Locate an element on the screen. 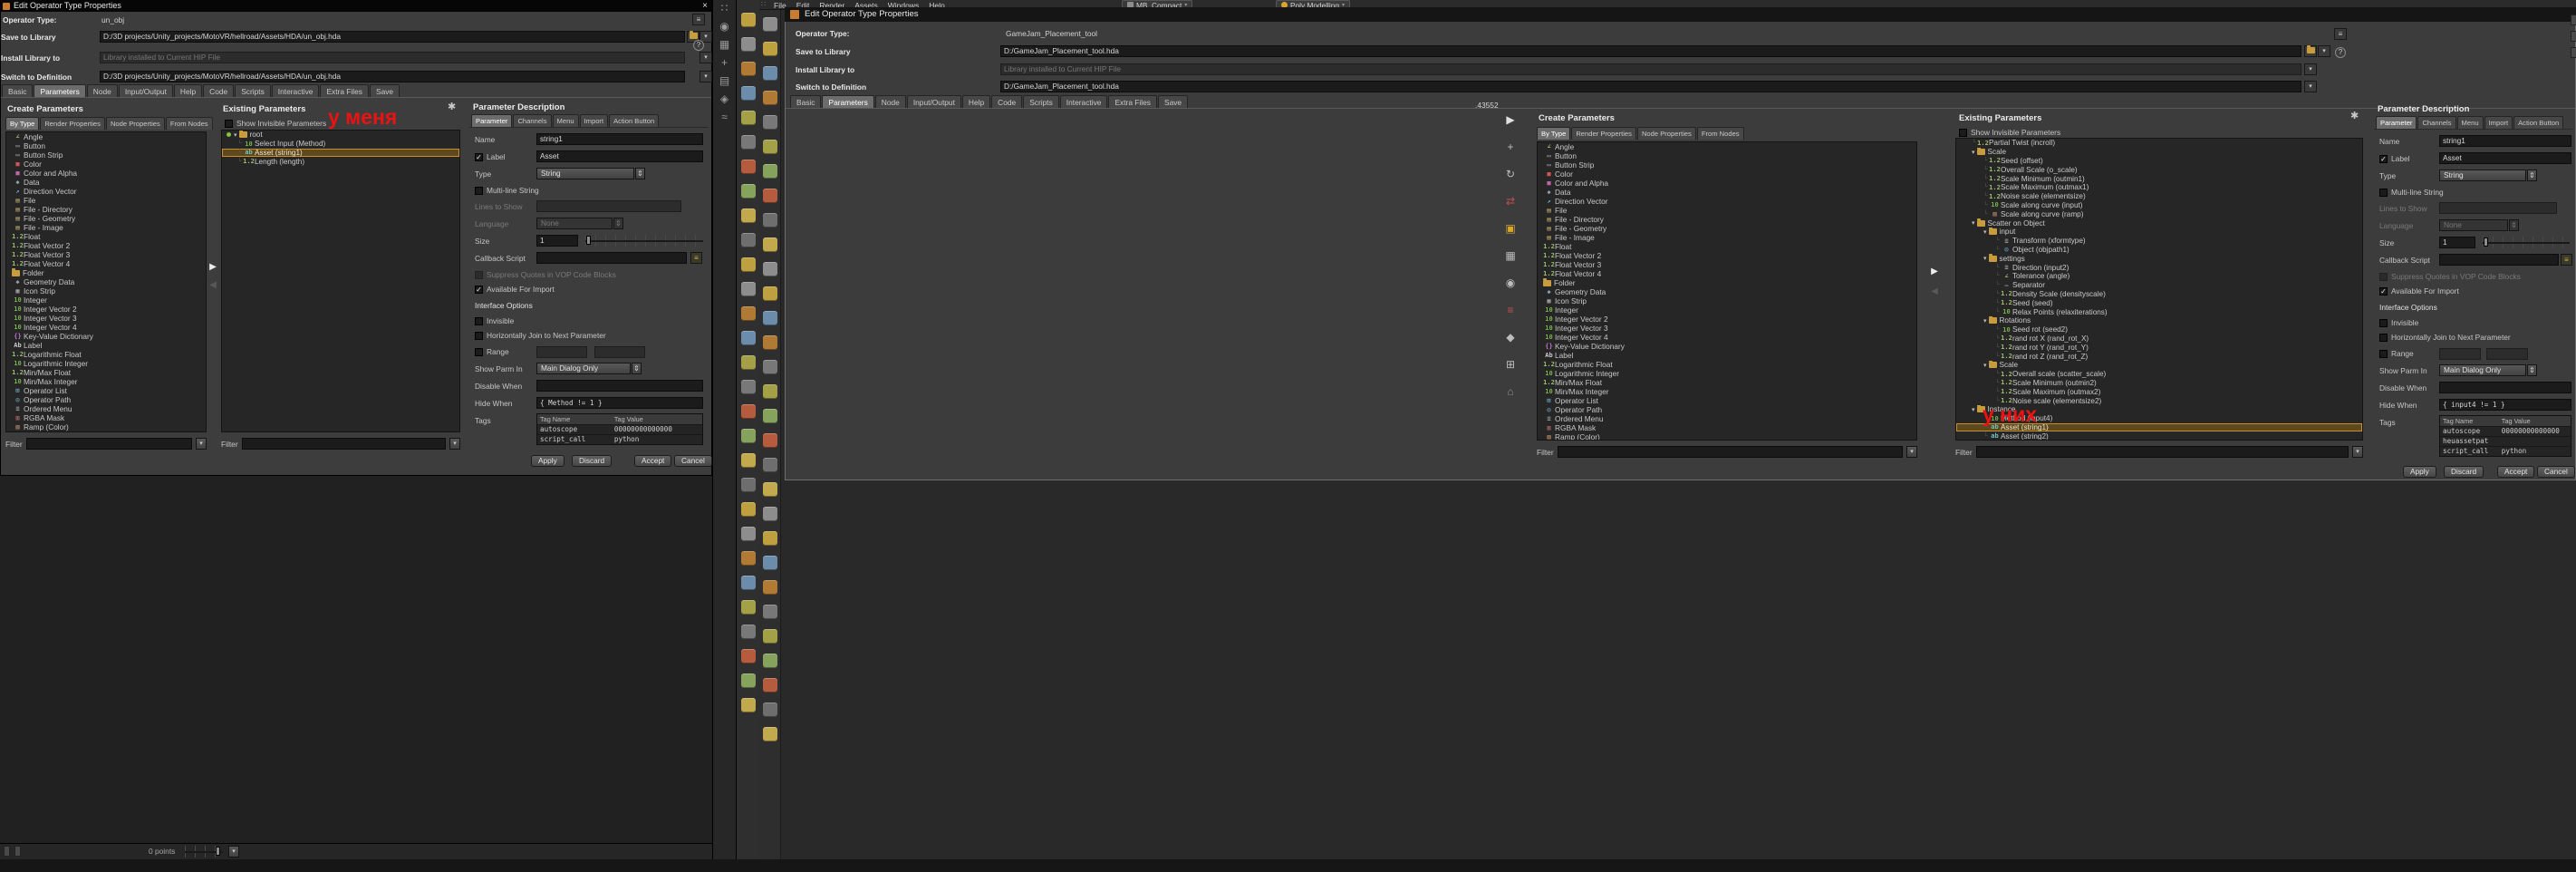 The width and height of the screenshot is (2576, 872). grid-icon: ▦ is located at coordinates (724, 45).